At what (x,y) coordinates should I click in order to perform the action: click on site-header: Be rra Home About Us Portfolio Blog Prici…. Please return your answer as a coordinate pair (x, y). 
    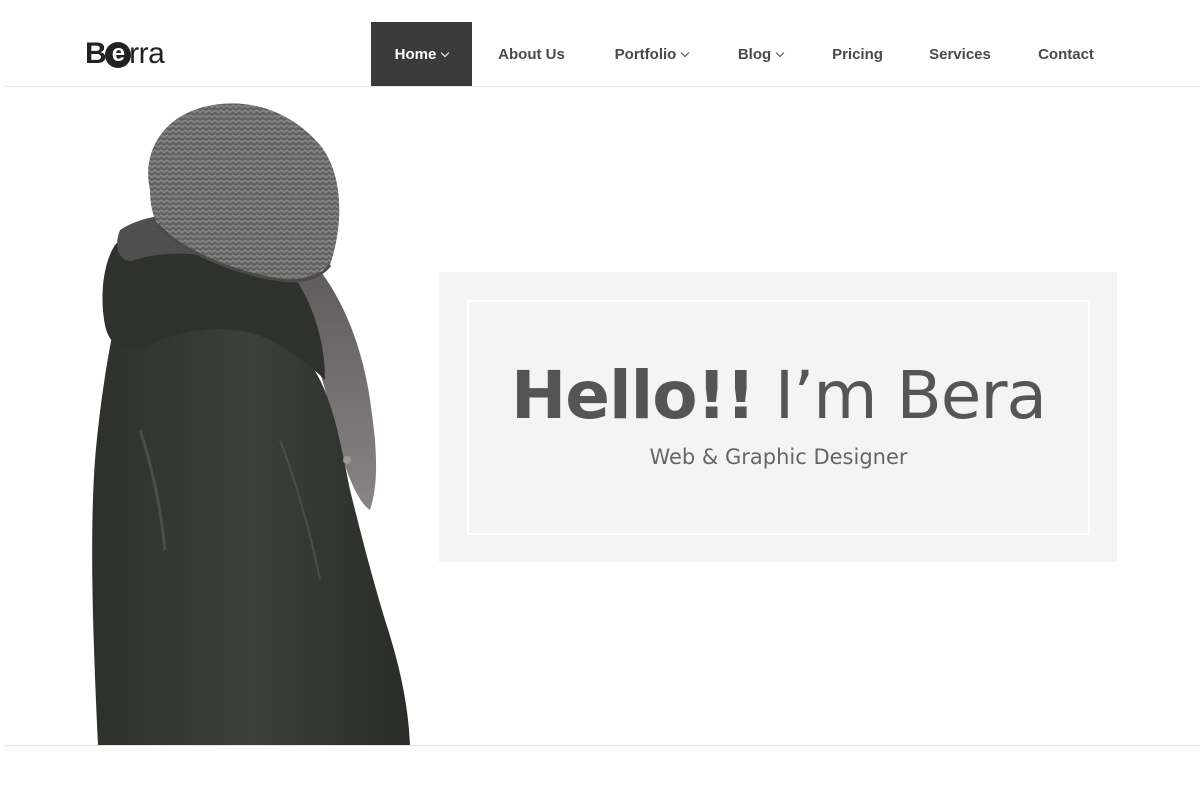
    Looking at the image, I should click on (600, 43).